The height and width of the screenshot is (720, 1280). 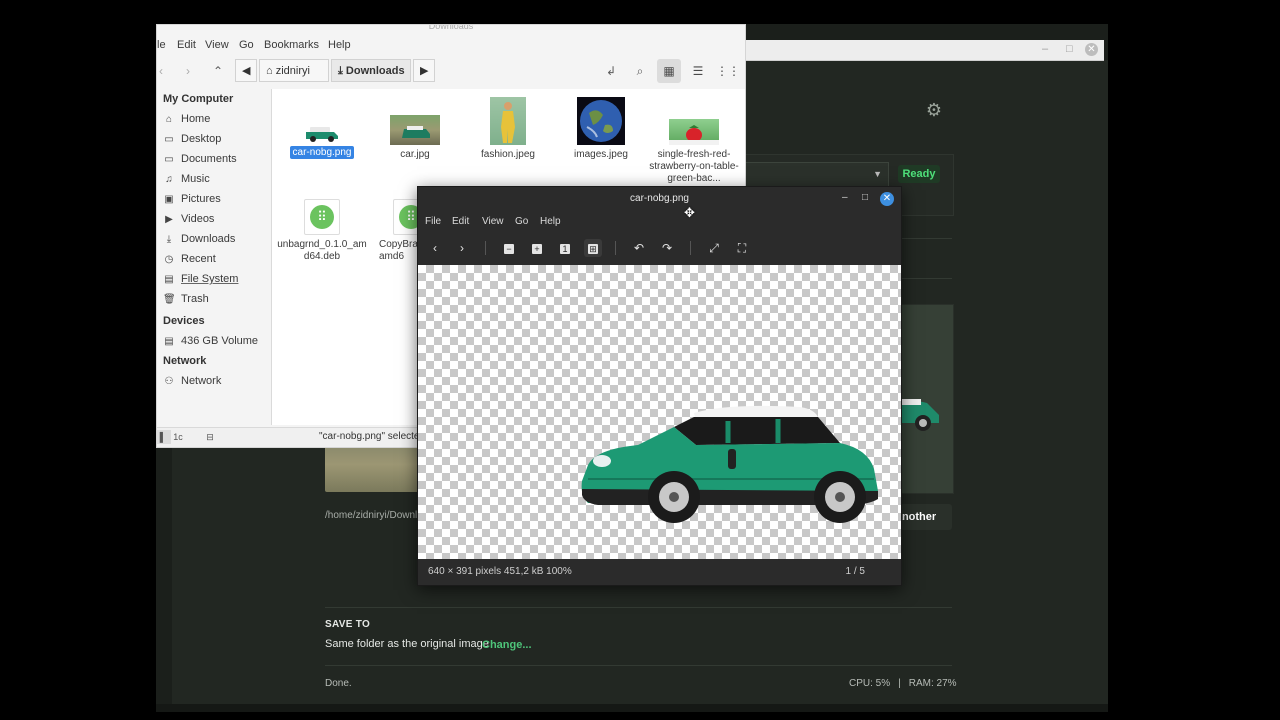 What do you see at coordinates (508, 121) in the screenshot?
I see `image-thumbnail` at bounding box center [508, 121].